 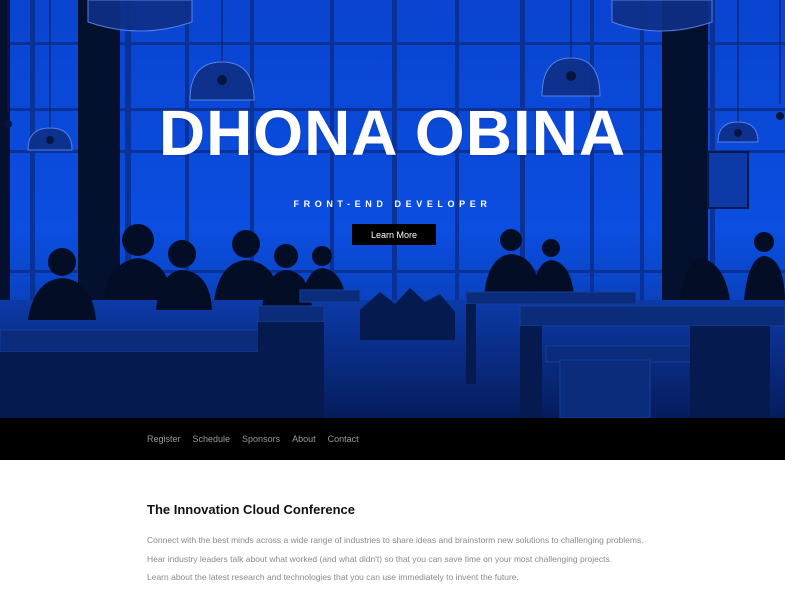 What do you see at coordinates (343, 439) in the screenshot?
I see `nav-link-contact: Contact` at bounding box center [343, 439].